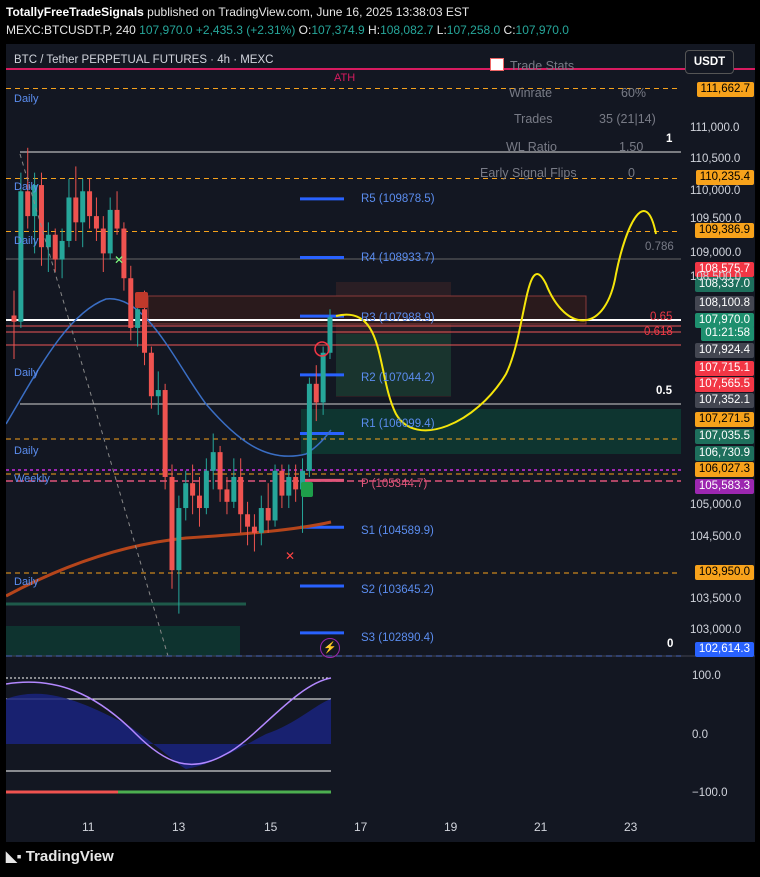 The width and height of the screenshot is (760, 877). I want to click on pivot-label-p: P (105344.7), so click(394, 484).